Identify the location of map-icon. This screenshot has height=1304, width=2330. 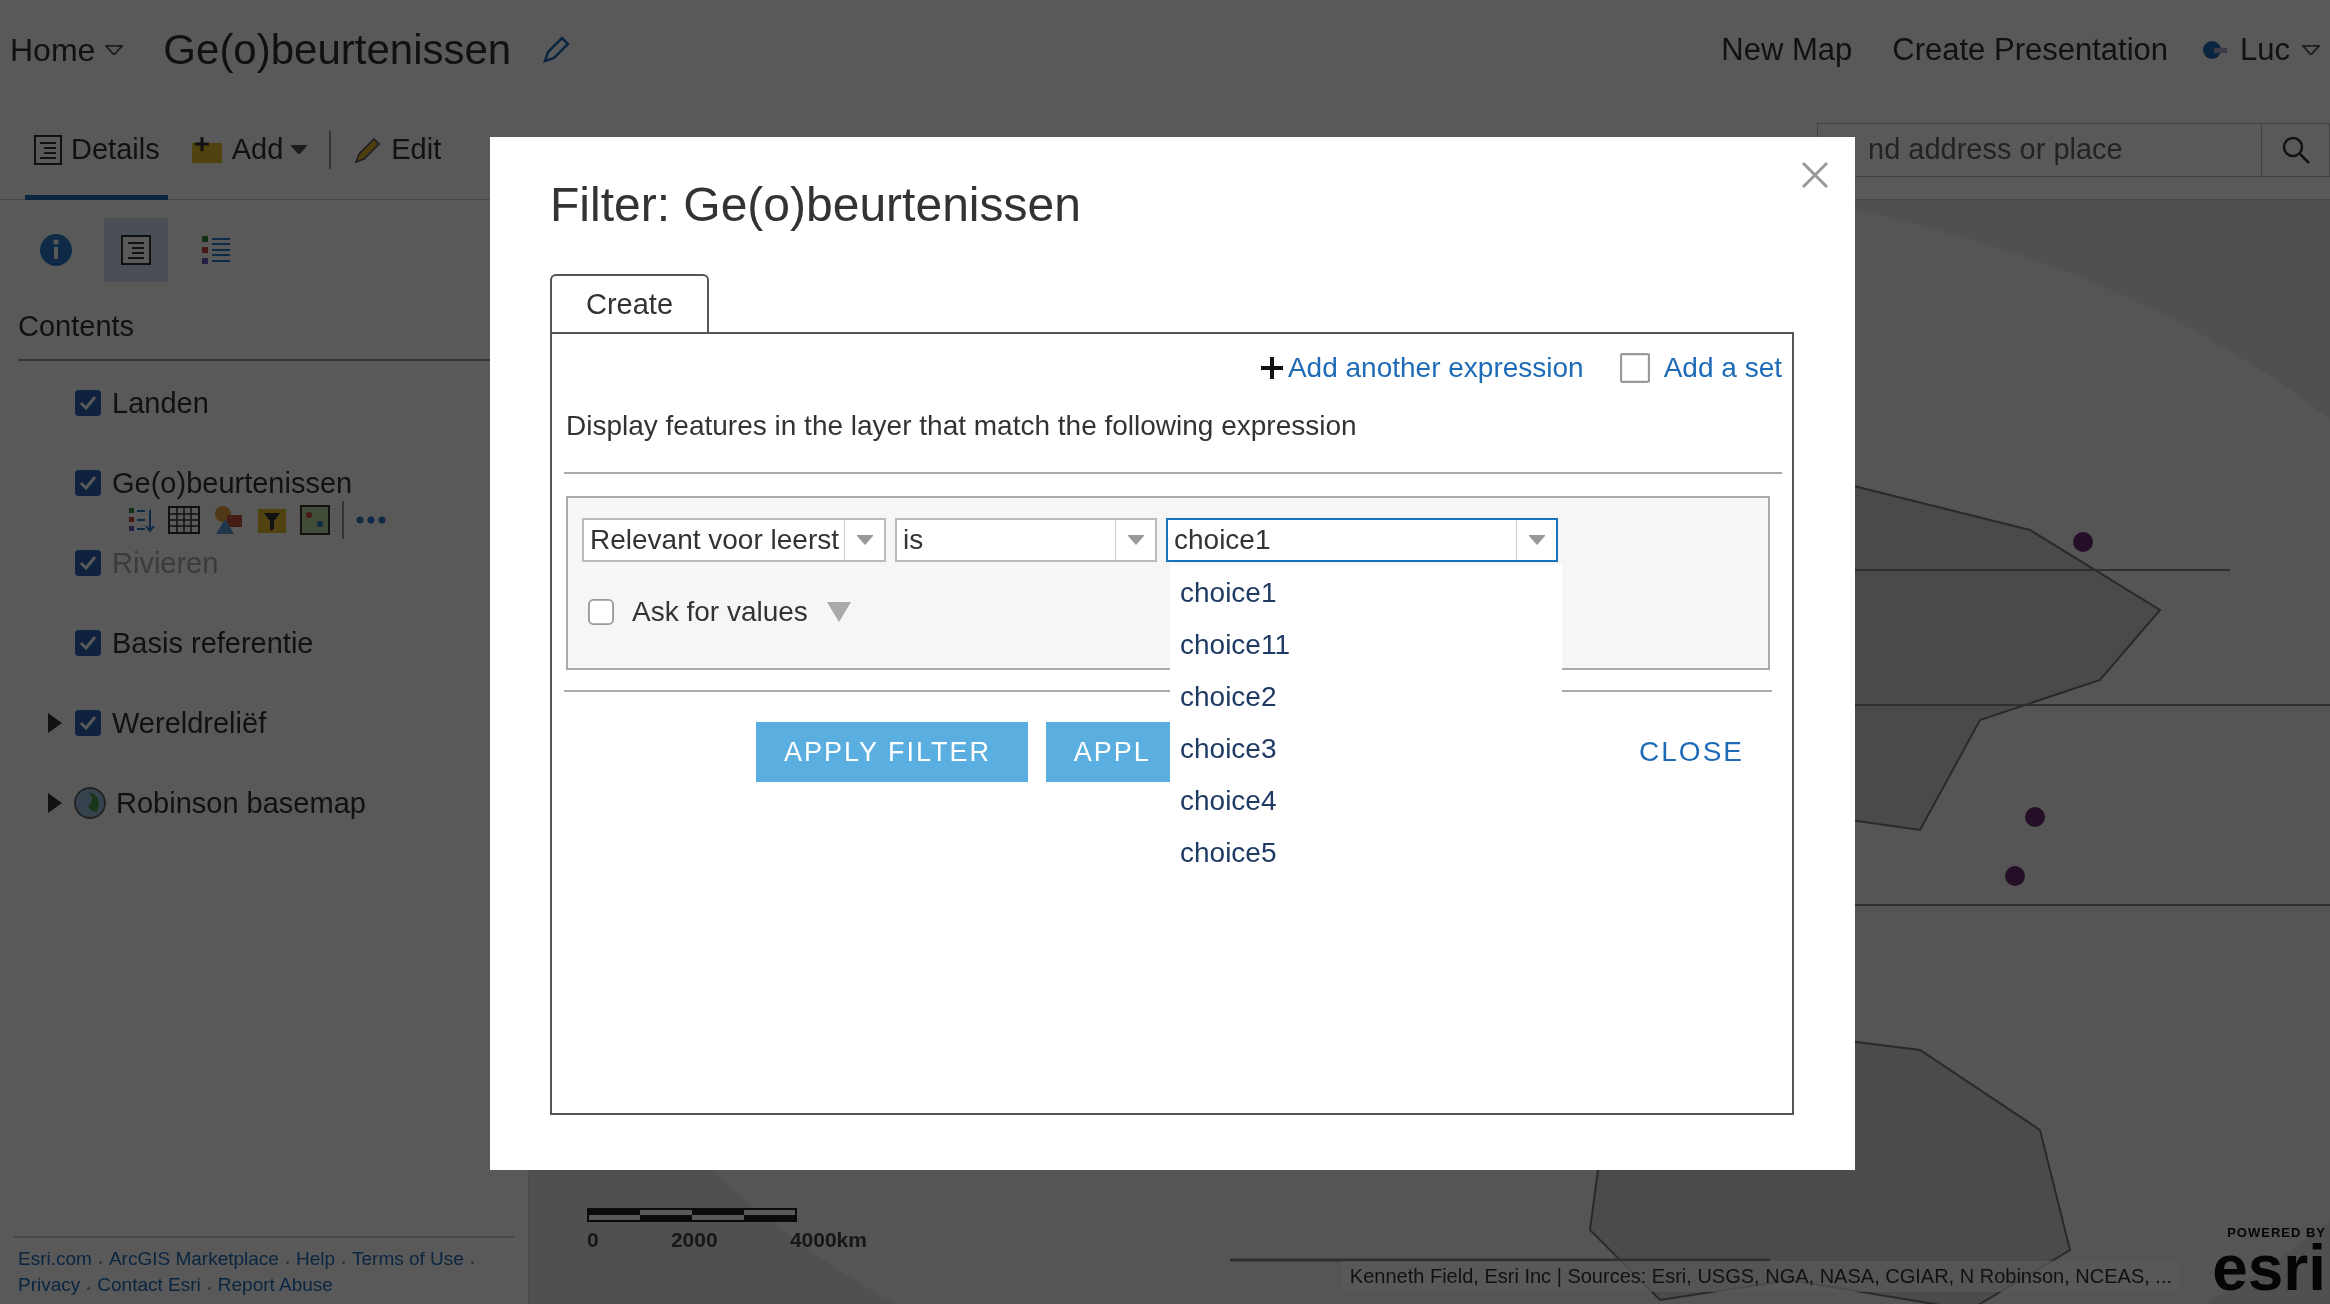
(315, 520).